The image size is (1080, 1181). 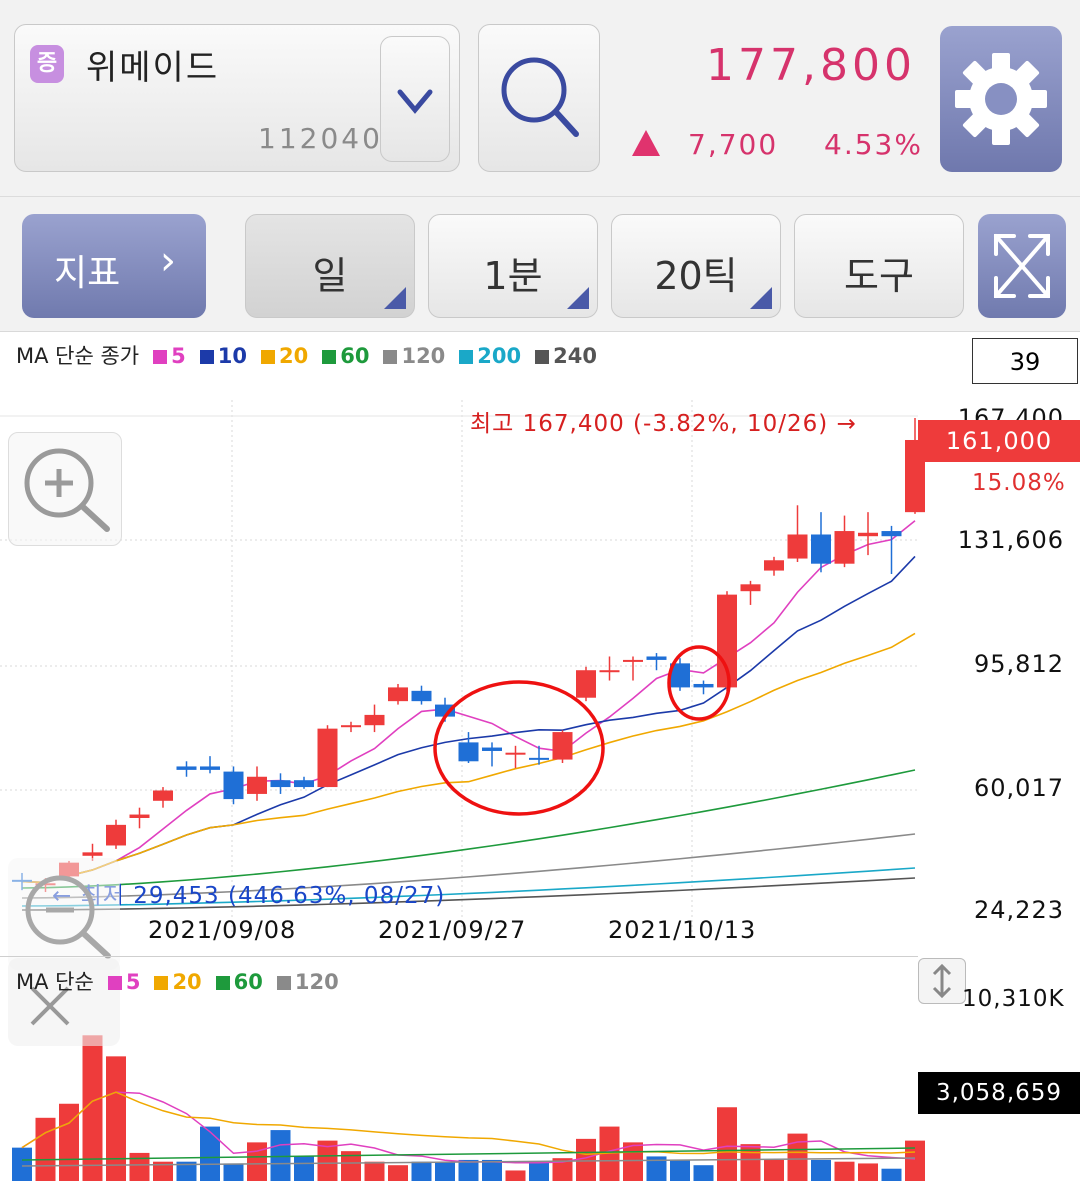 I want to click on price-legend: MA 단순 종가 5 10 20 60 120 200 240, so click(x=306, y=355).